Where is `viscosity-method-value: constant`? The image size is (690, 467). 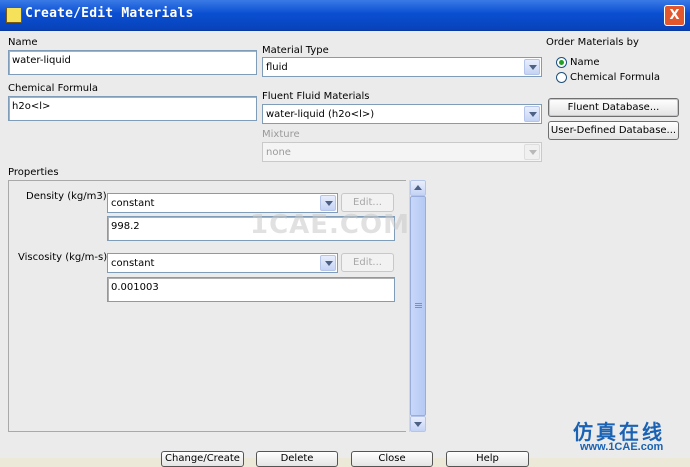 viscosity-method-value: constant is located at coordinates (133, 263).